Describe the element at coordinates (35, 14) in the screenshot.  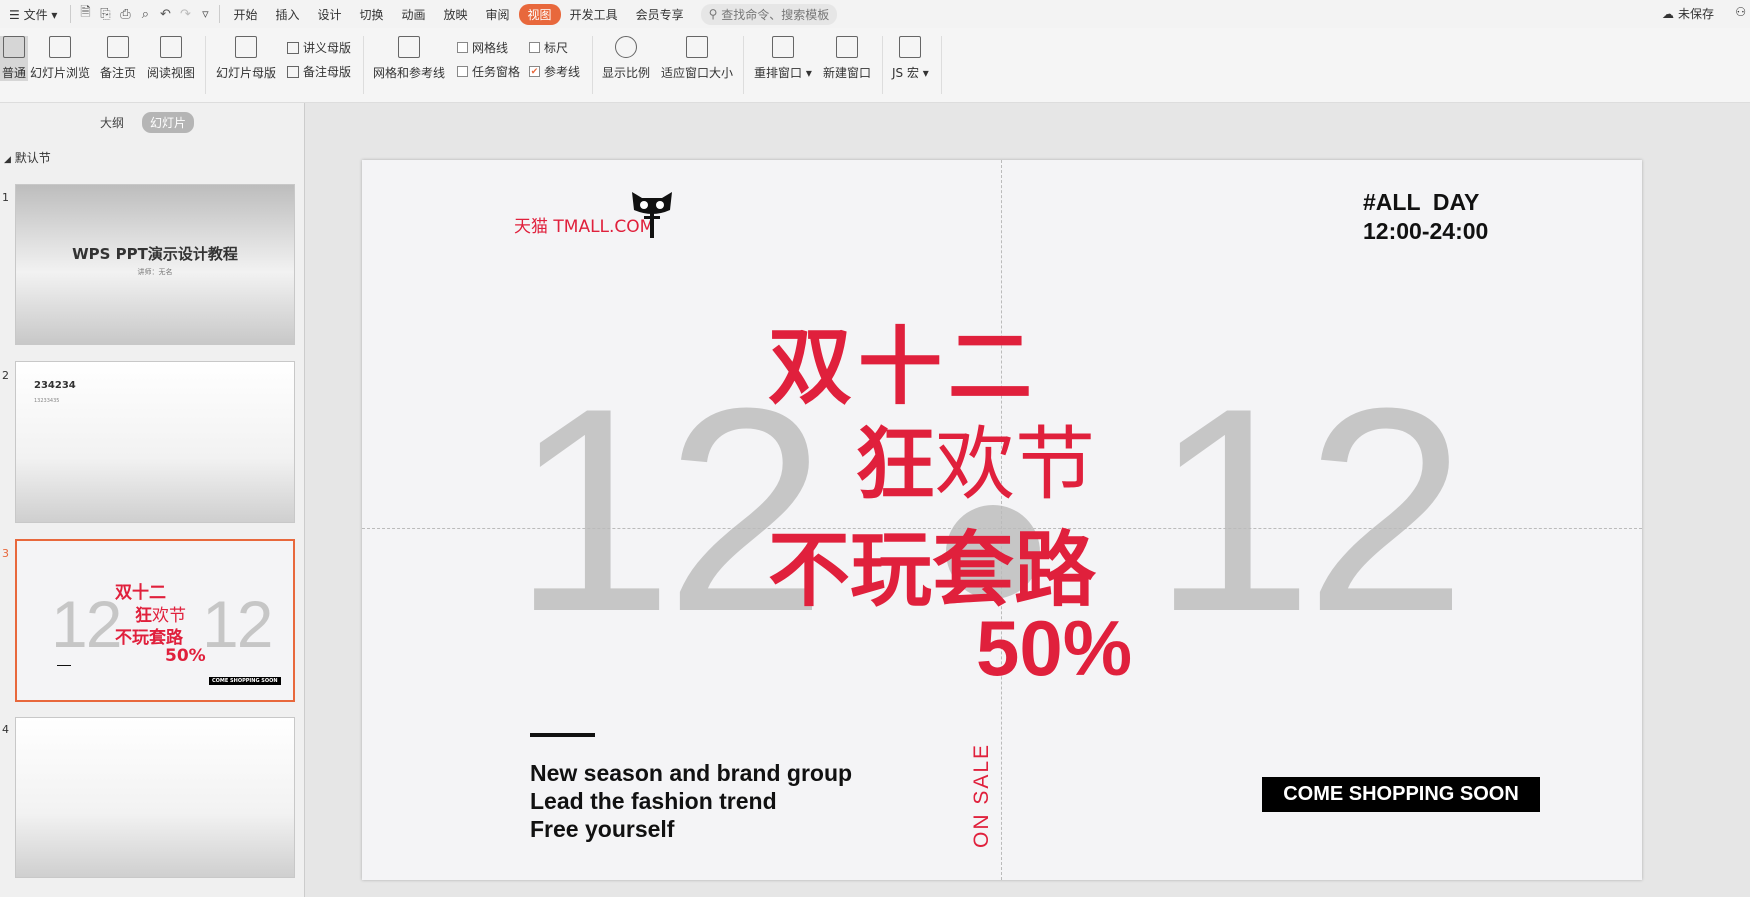
I see `file-menu-label: 文件` at that location.